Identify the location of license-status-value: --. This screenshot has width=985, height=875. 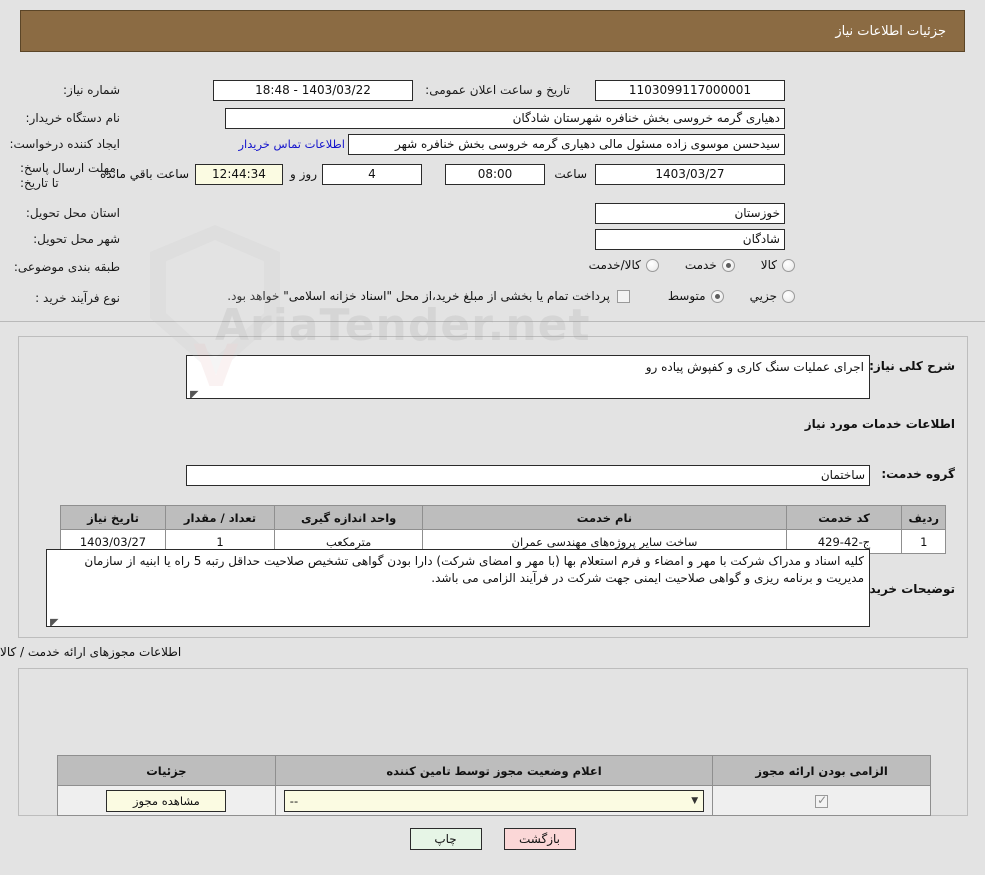
(294, 800).